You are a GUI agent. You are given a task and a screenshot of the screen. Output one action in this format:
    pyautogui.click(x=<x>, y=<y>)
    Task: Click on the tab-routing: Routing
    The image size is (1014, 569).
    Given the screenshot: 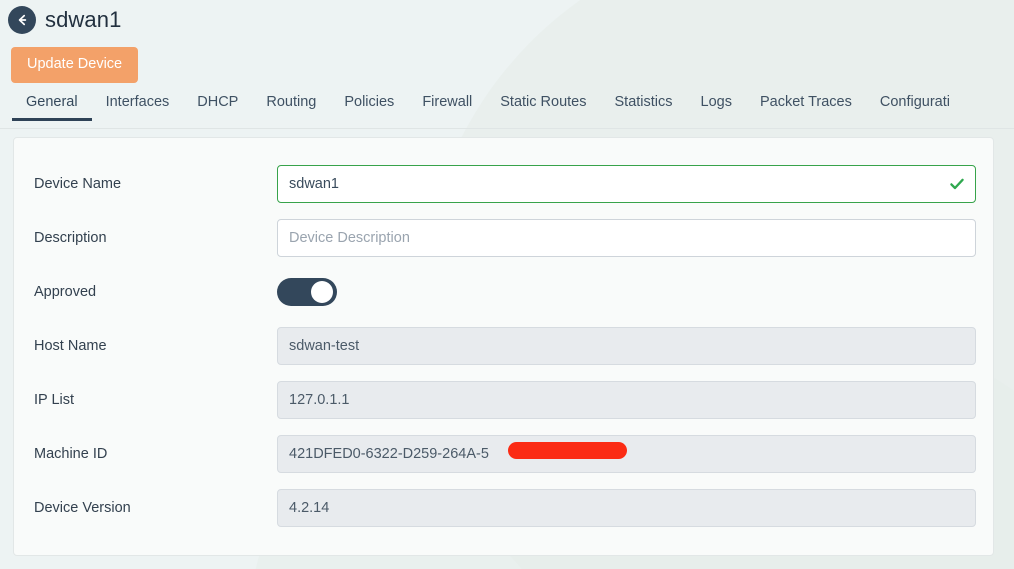 What is the action you would take?
    pyautogui.click(x=291, y=107)
    